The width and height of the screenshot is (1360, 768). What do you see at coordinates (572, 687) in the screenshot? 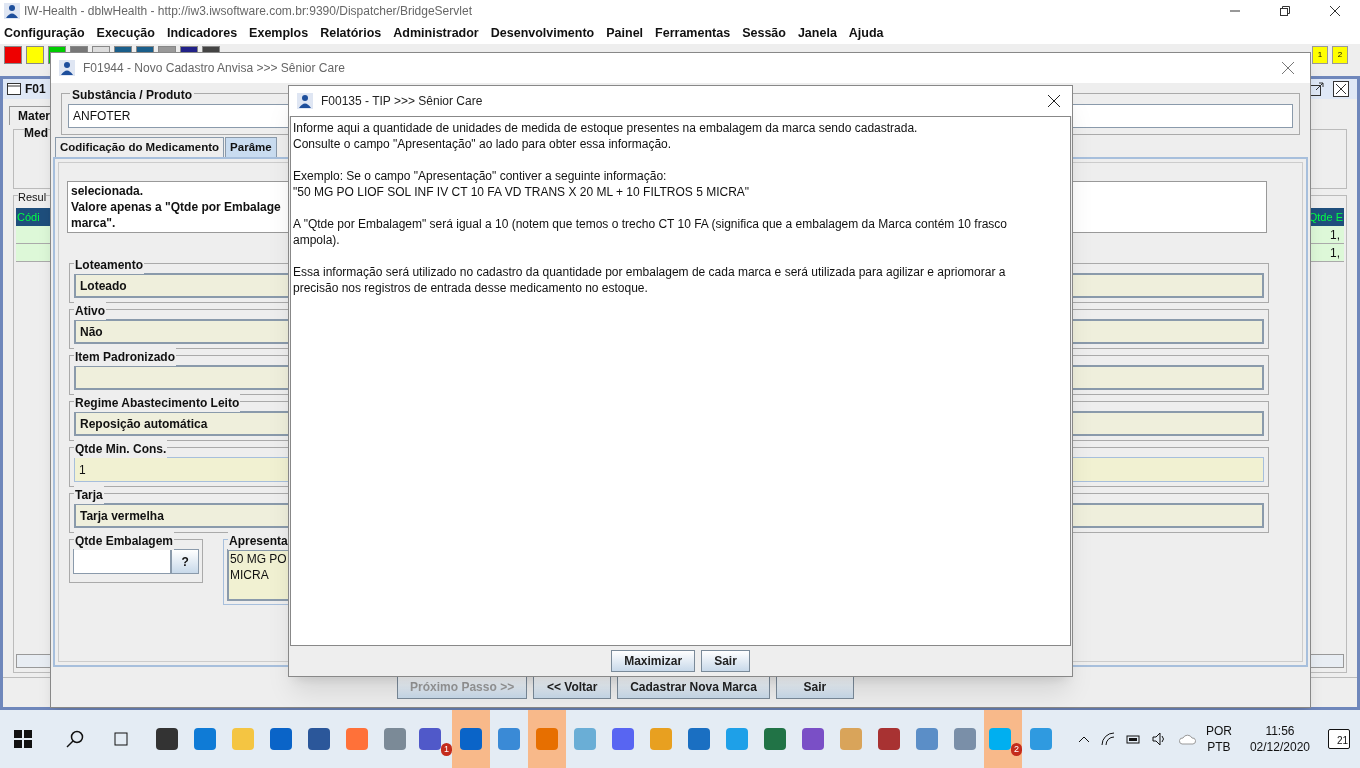
I see `button: << Voltar` at bounding box center [572, 687].